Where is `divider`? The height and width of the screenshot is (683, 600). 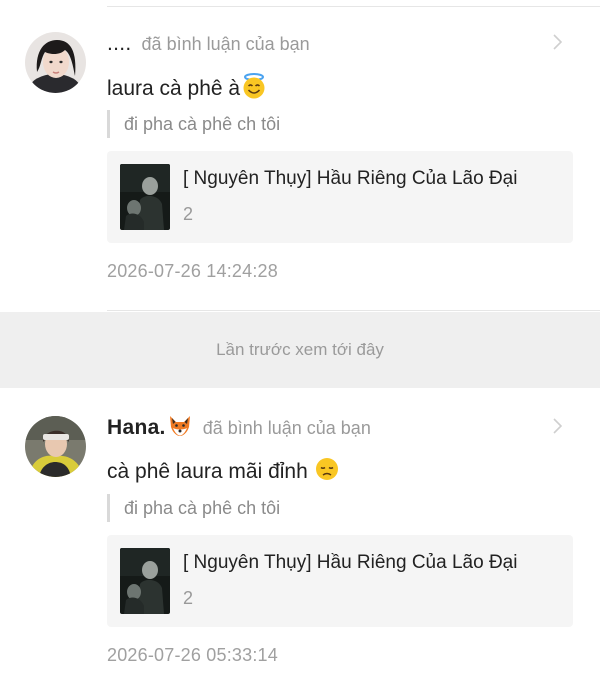
divider is located at coordinates (353, 310).